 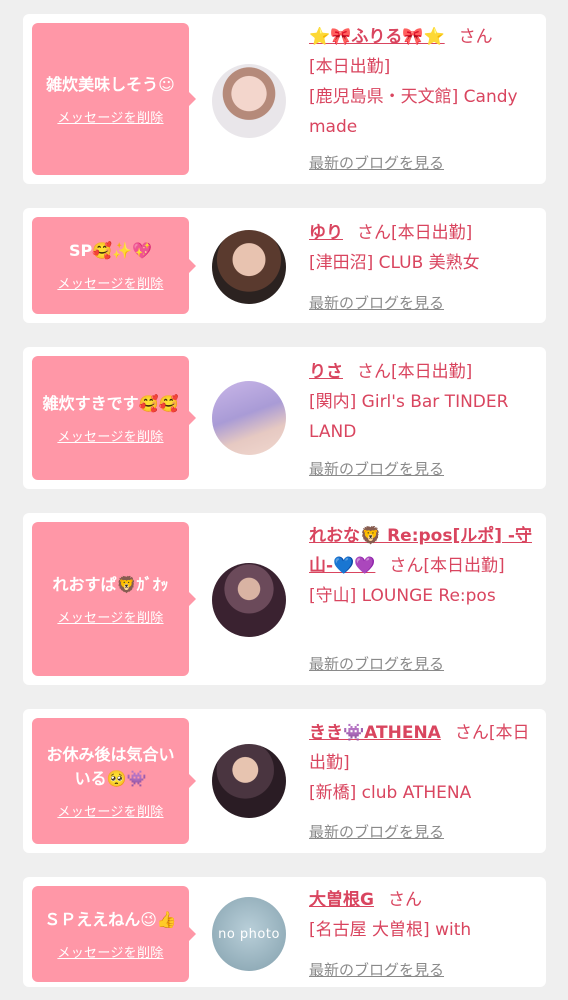 What do you see at coordinates (114, 599) in the screenshot?
I see `message-bubble: れおすぱ🦁ｶﾞｵｯ メッセージを削除` at bounding box center [114, 599].